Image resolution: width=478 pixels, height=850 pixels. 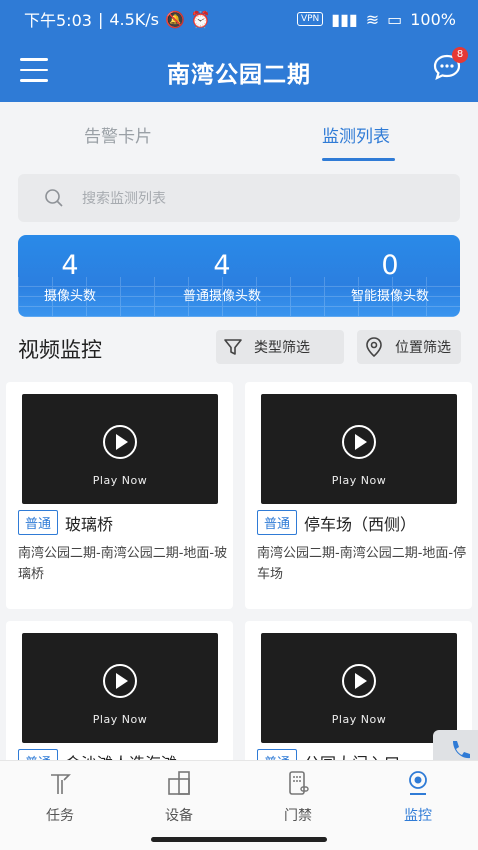 What do you see at coordinates (175, 19) in the screenshot?
I see `mute-icon: 🔕` at bounding box center [175, 19].